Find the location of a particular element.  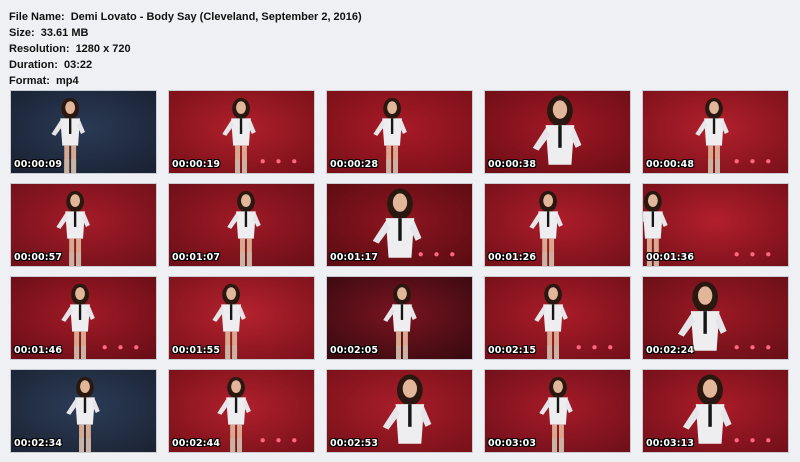

video-thumbnail: 00:02:24 is located at coordinates (715, 318).